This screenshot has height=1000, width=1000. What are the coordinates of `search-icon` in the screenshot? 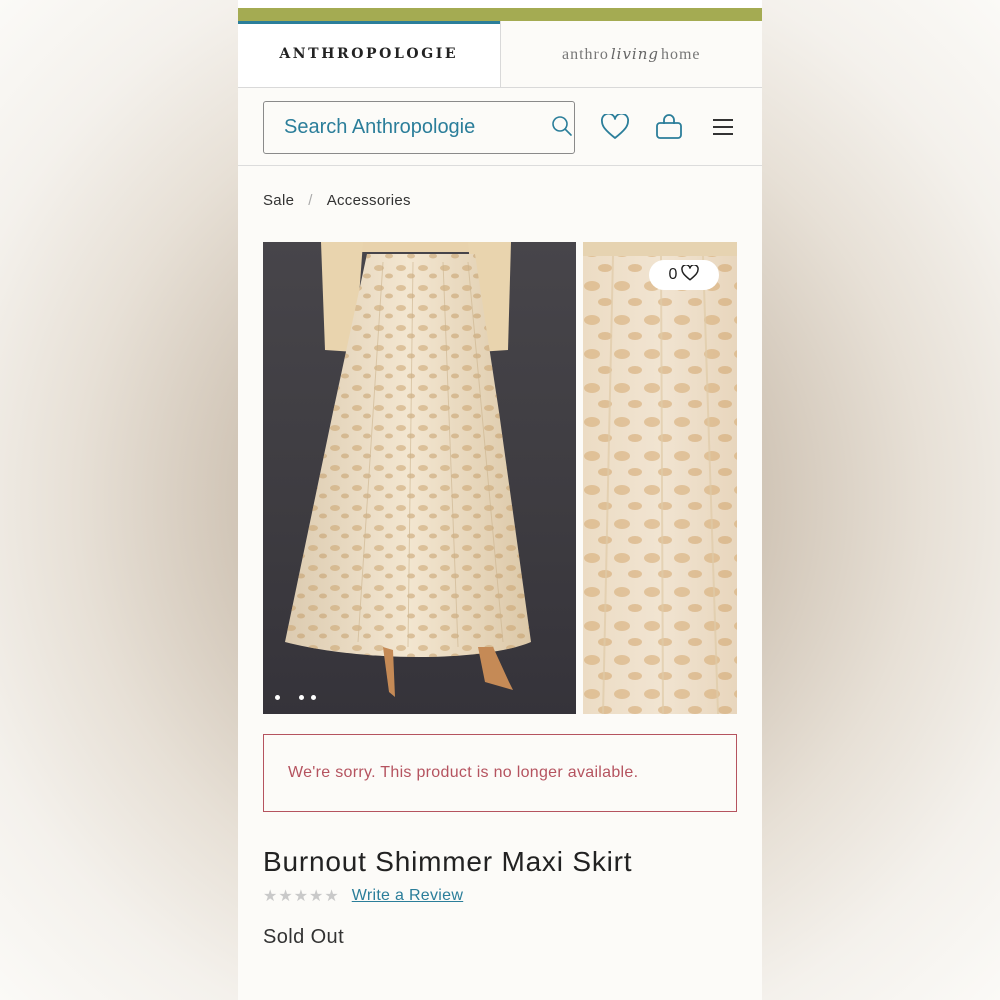 It's located at (562, 128).